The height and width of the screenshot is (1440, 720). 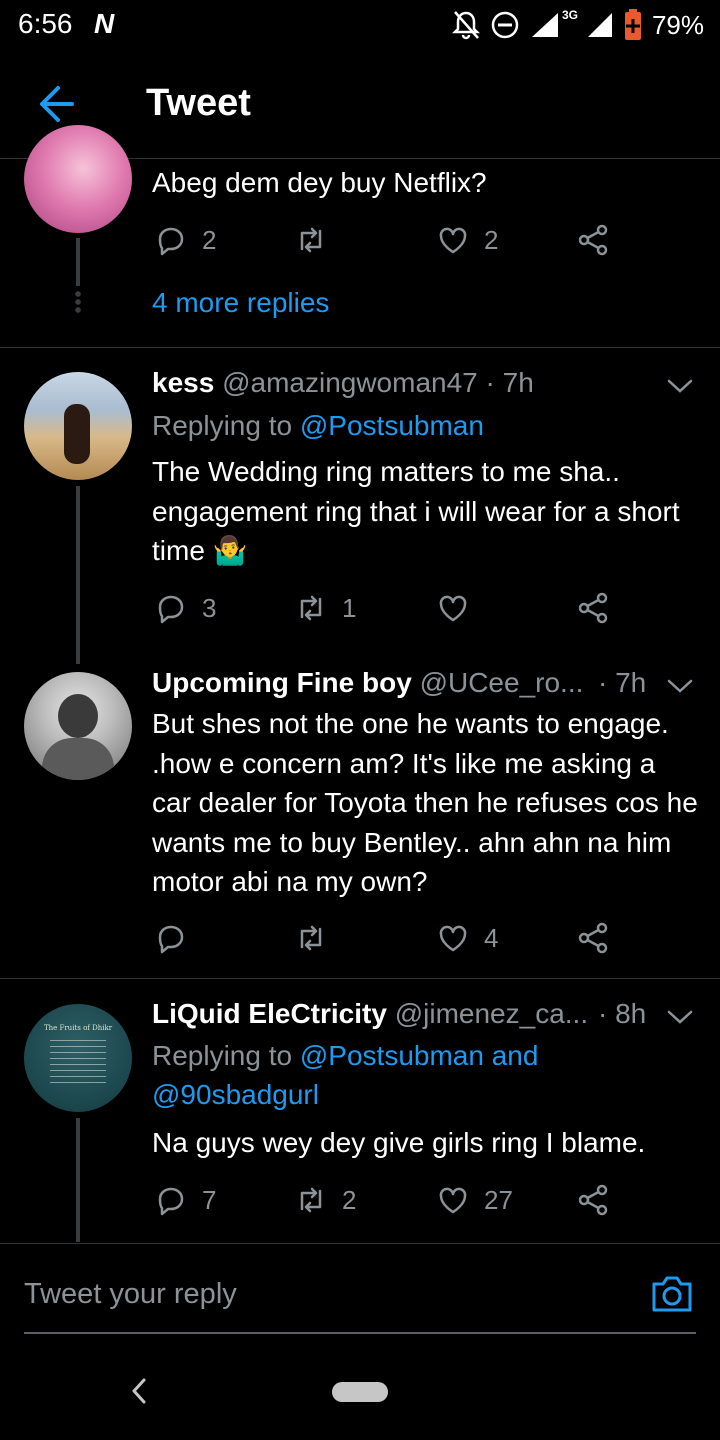 I want to click on reply-count: 2, so click(x=209, y=239).